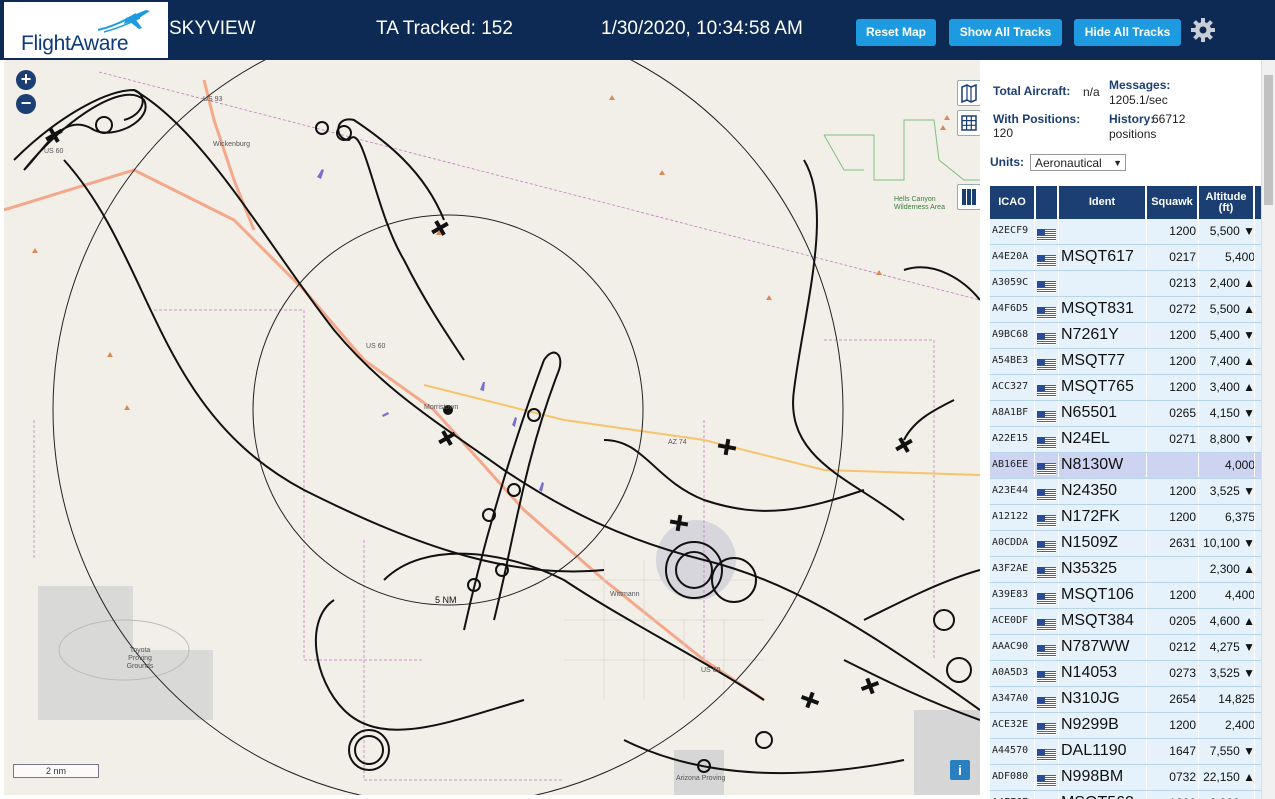 Image resolution: width=1275 pixels, height=799 pixels. What do you see at coordinates (1003, 133) in the screenshot?
I see `positions-value: 120` at bounding box center [1003, 133].